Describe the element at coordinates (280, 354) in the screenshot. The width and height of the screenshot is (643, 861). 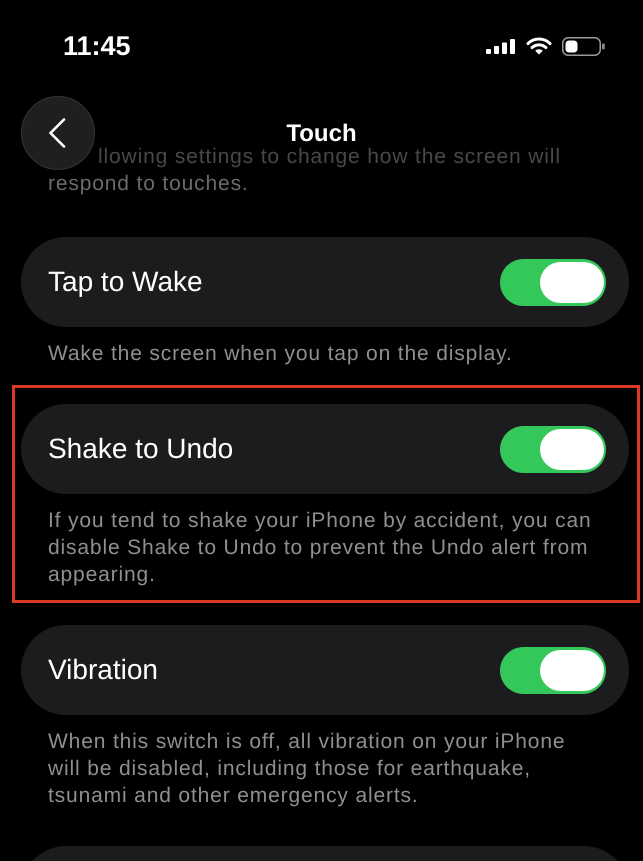
I see `setting-description: Wake the screen when you tap on the display.` at that location.